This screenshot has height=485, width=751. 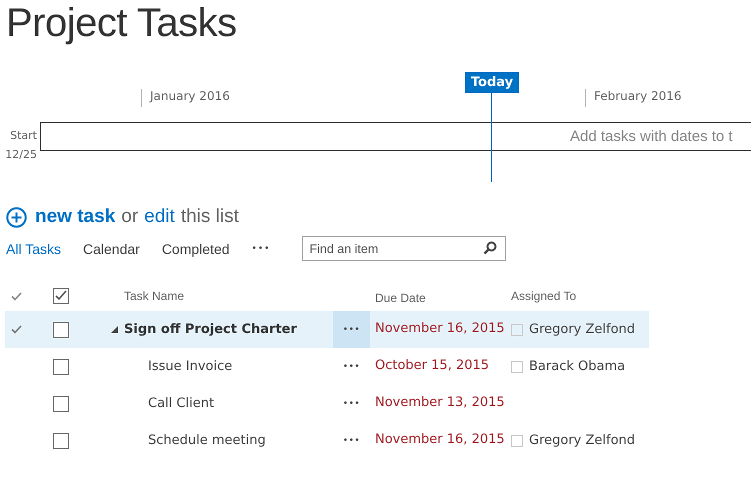 I want to click on or-text: or, so click(x=129, y=217).